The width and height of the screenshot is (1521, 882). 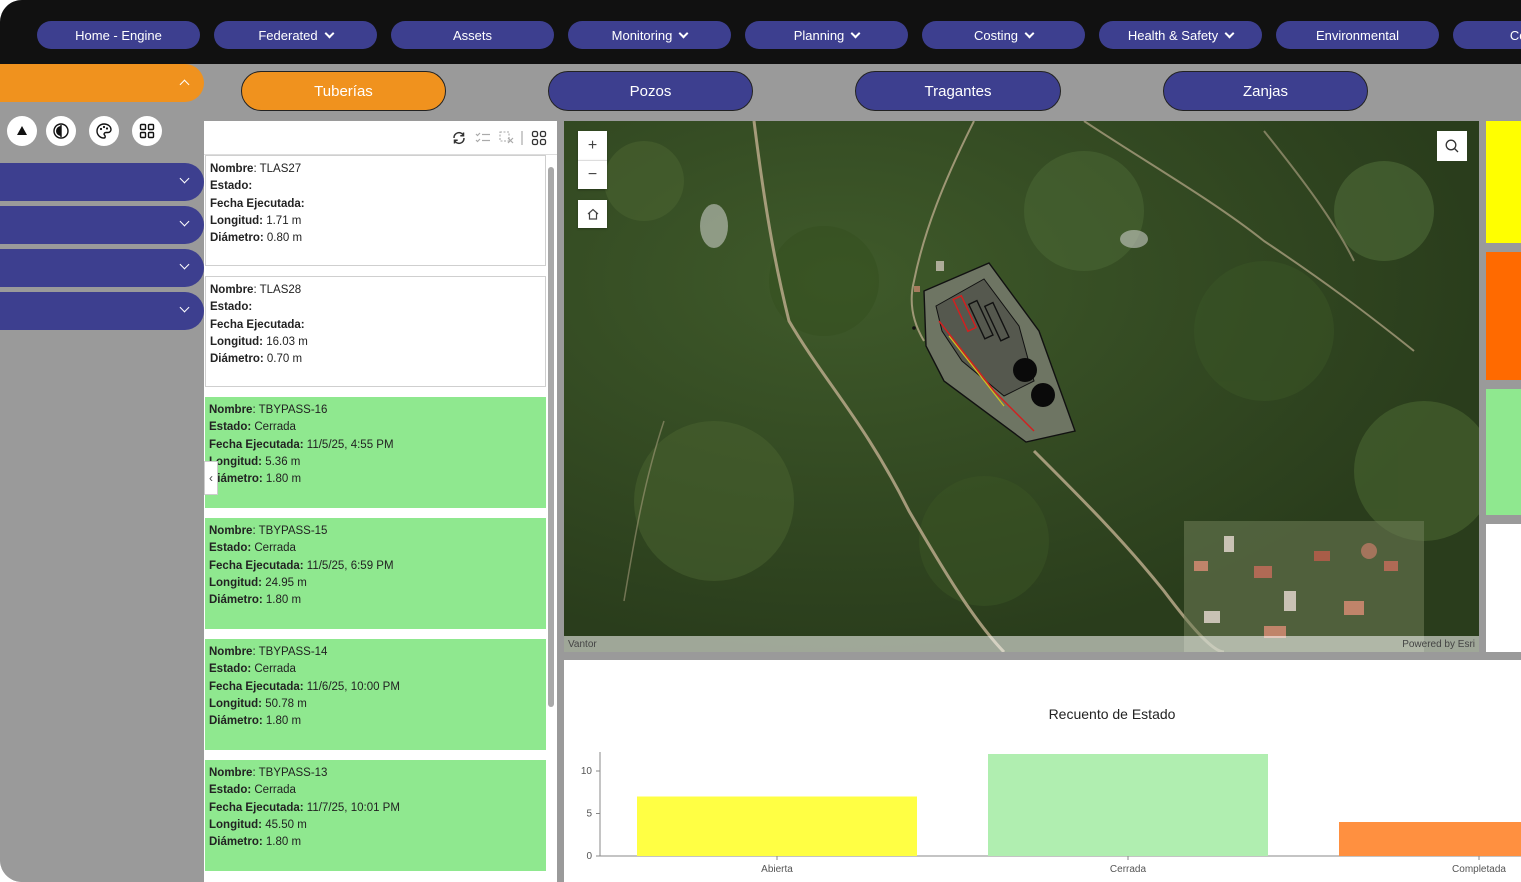 What do you see at coordinates (350, 565) in the screenshot?
I see `field-value: 11/5/25, 6:59 PM` at bounding box center [350, 565].